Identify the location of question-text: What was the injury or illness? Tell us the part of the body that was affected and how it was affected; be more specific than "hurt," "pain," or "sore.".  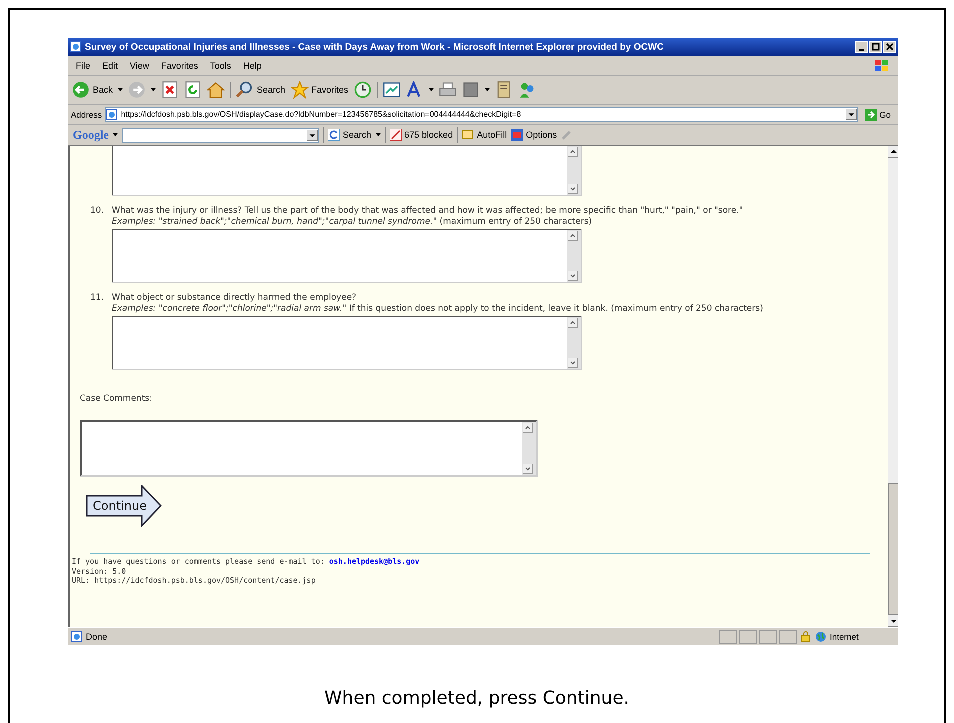
(428, 211).